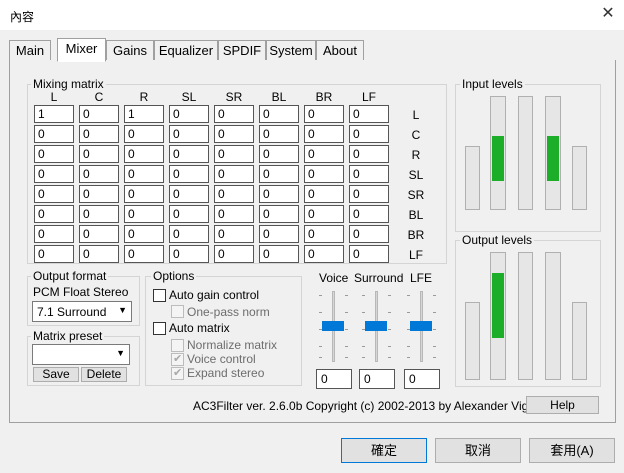 The height and width of the screenshot is (473, 624). What do you see at coordinates (56, 374) in the screenshot?
I see `save-preset-button: Save` at bounding box center [56, 374].